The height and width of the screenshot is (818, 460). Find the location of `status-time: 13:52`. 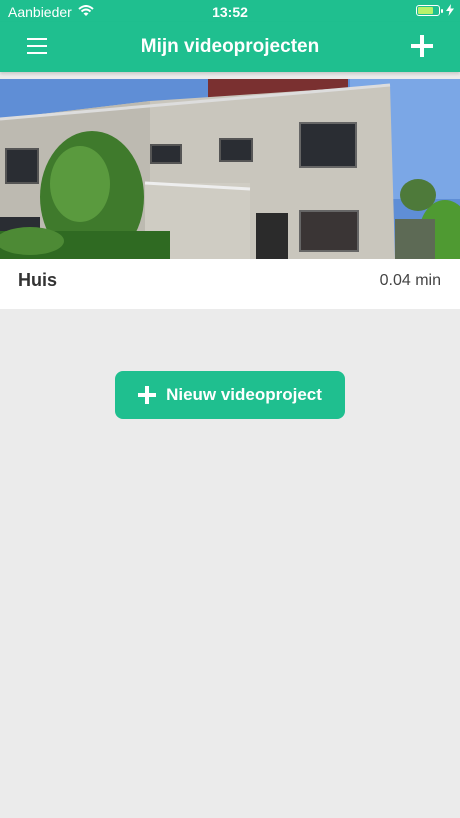

status-time: 13:52 is located at coordinates (230, 12).